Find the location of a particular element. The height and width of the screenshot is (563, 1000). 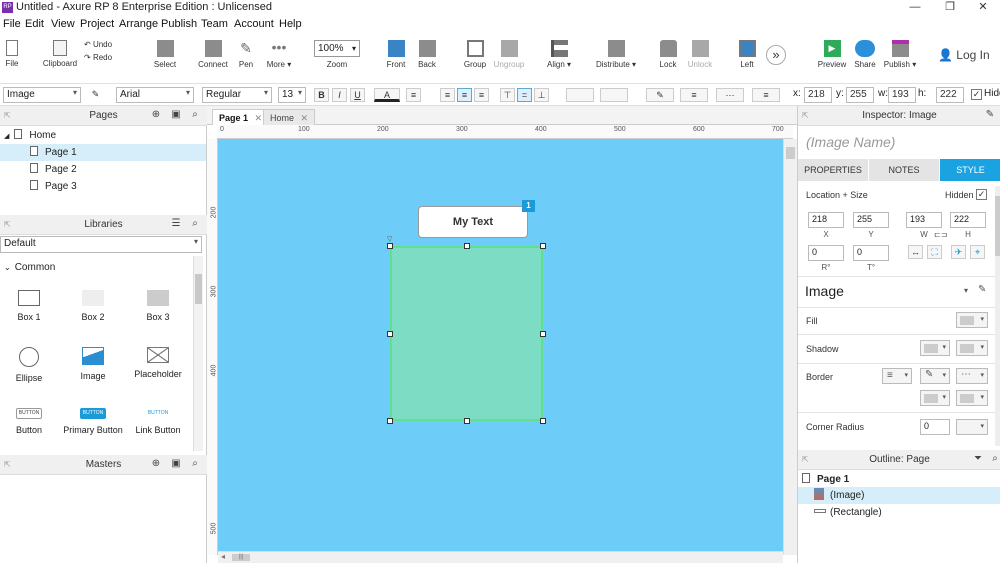

h-field: 222 is located at coordinates (968, 220).